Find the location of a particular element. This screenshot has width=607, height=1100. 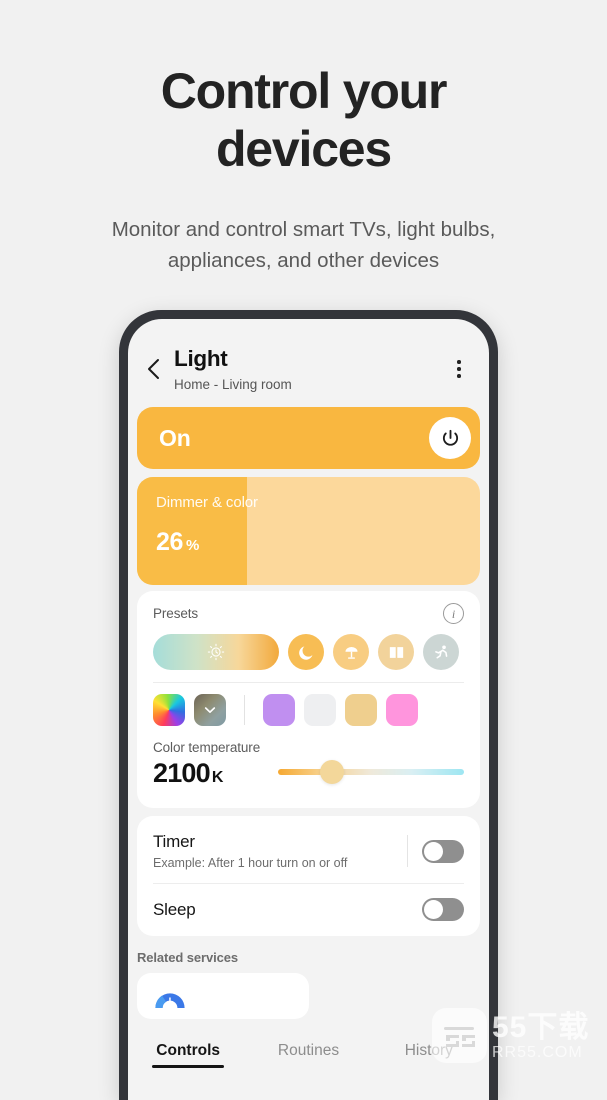

swatch-purple is located at coordinates (279, 710).